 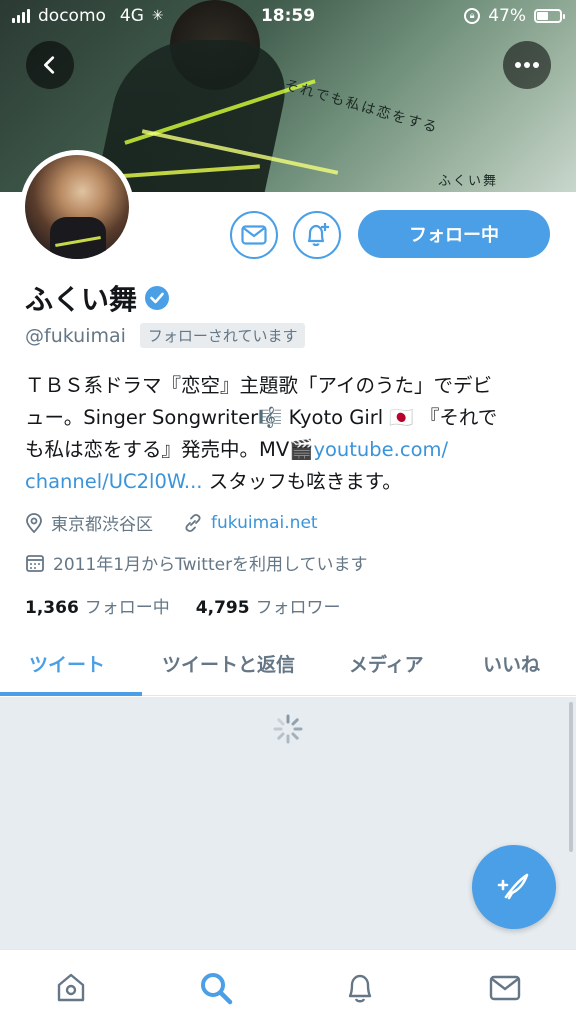 I want to click on bell-plus-icon, so click(x=318, y=235).